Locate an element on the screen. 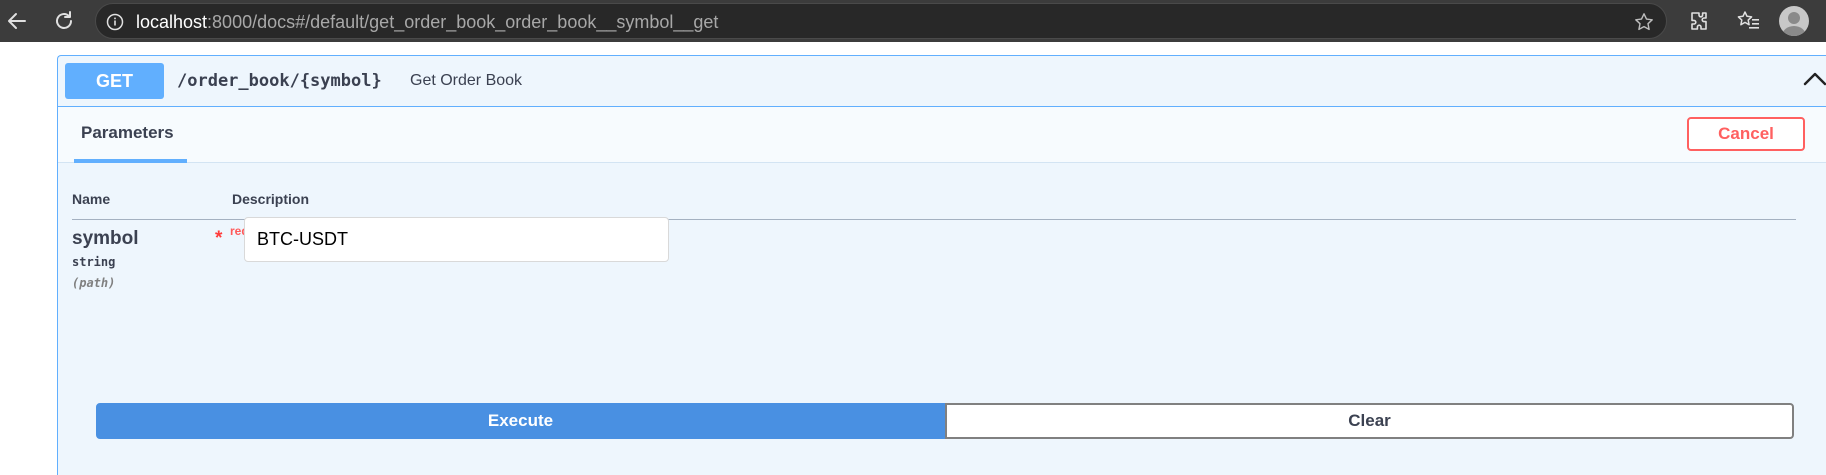 This screenshot has width=1826, height=475. parameter-type: string is located at coordinates (94, 262).